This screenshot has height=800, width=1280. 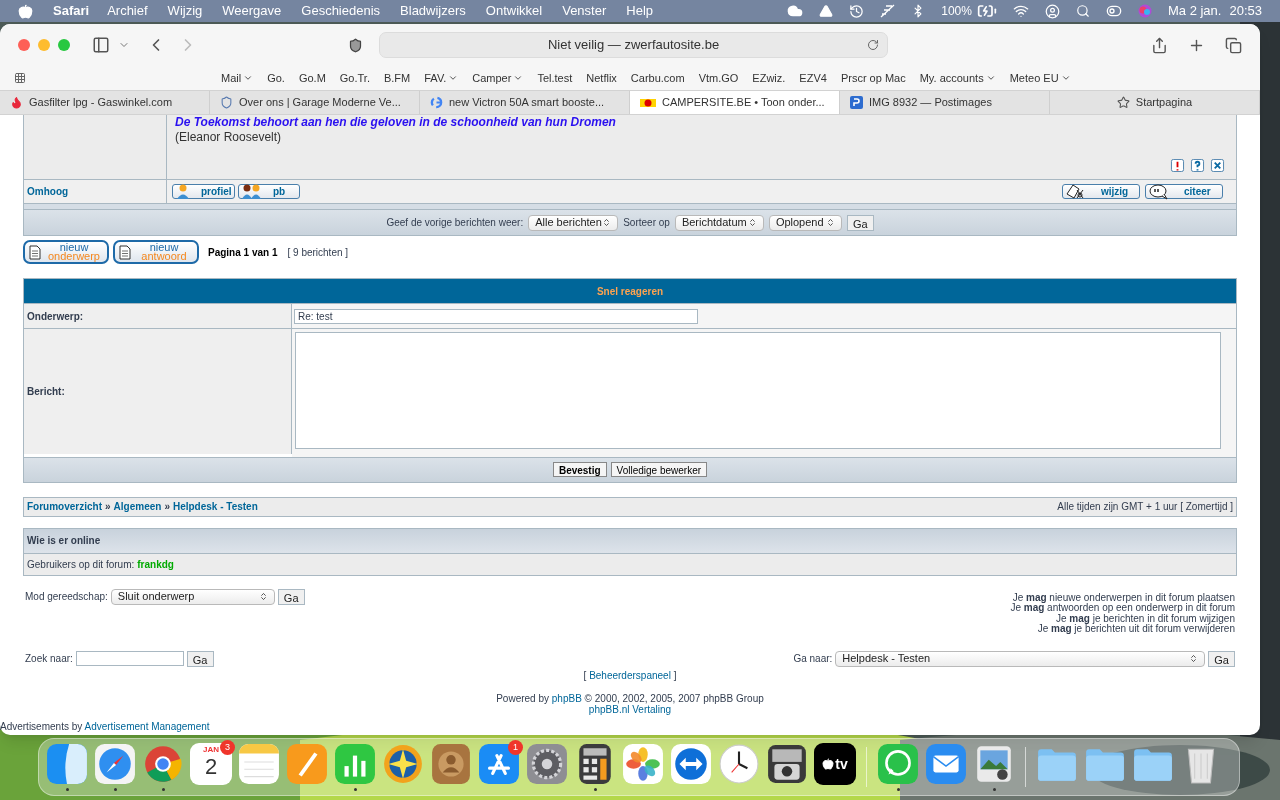 What do you see at coordinates (64, 506) in the screenshot?
I see `breadcrumb-link: Forumoverzicht` at bounding box center [64, 506].